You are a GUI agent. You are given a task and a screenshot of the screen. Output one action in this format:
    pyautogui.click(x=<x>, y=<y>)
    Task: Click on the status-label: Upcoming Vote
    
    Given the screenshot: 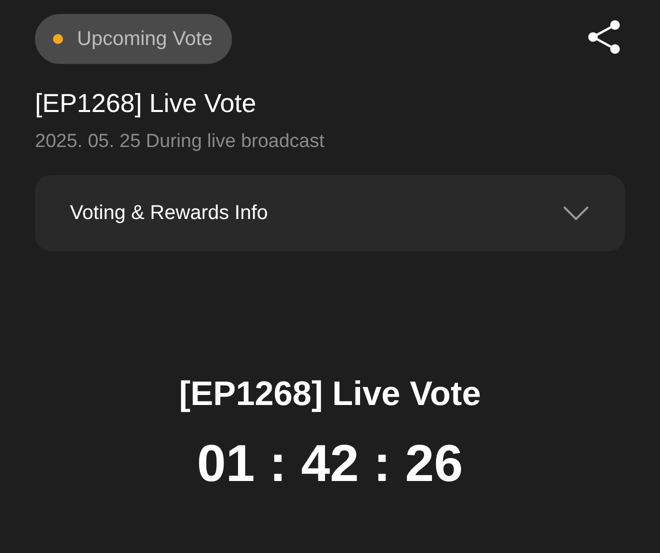 What is the action you would take?
    pyautogui.click(x=145, y=39)
    